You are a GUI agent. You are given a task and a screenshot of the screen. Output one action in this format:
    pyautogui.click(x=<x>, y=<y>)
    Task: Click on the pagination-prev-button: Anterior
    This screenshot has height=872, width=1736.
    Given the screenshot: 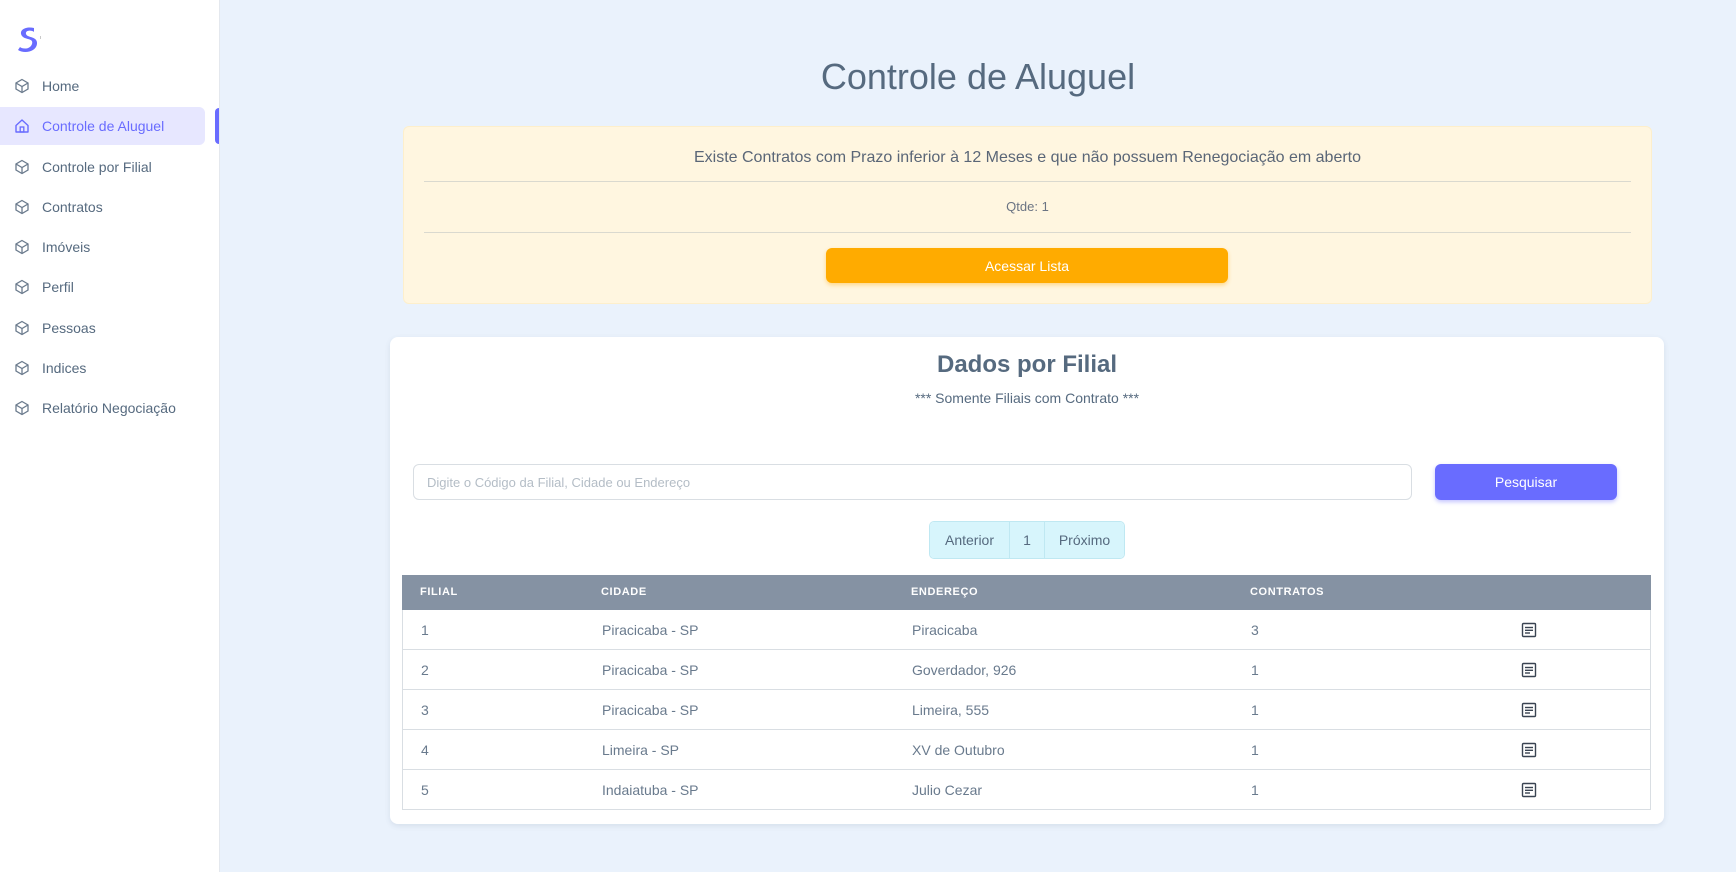 What is the action you would take?
    pyautogui.click(x=970, y=540)
    